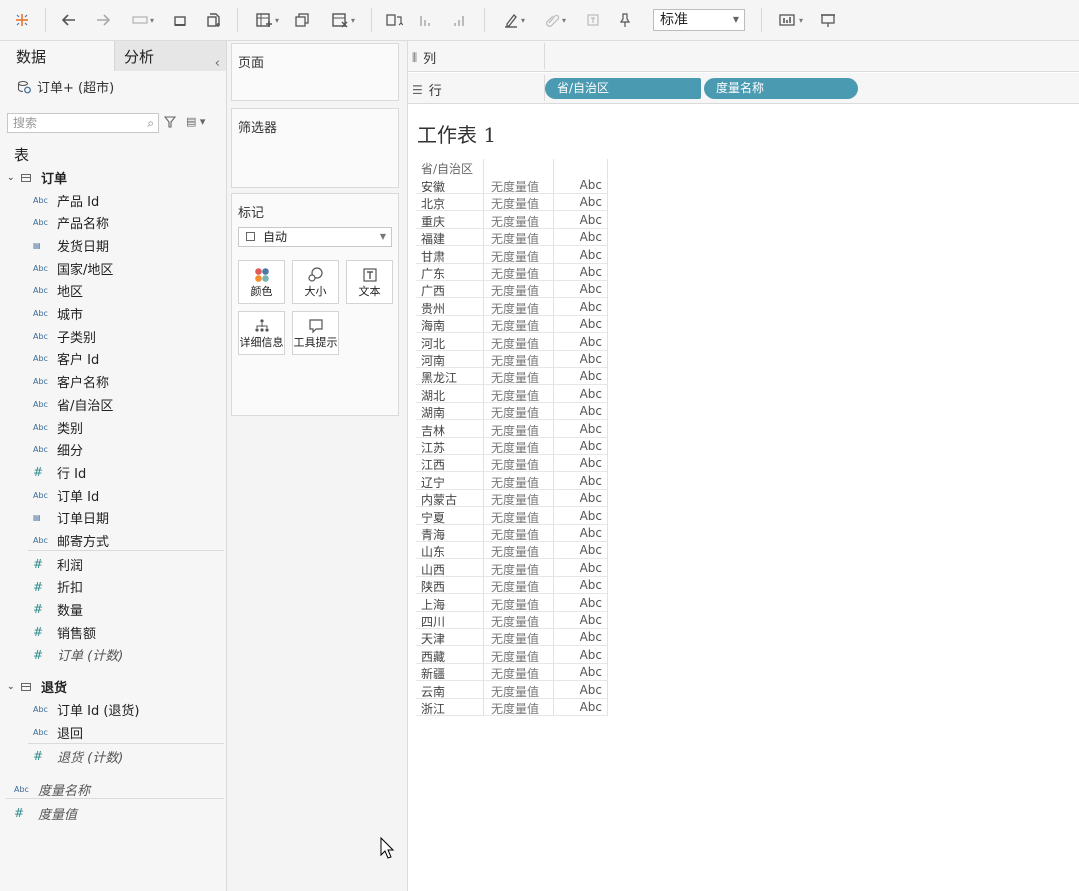  What do you see at coordinates (625, 20) in the screenshot?
I see `fix-axes-icon` at bounding box center [625, 20].